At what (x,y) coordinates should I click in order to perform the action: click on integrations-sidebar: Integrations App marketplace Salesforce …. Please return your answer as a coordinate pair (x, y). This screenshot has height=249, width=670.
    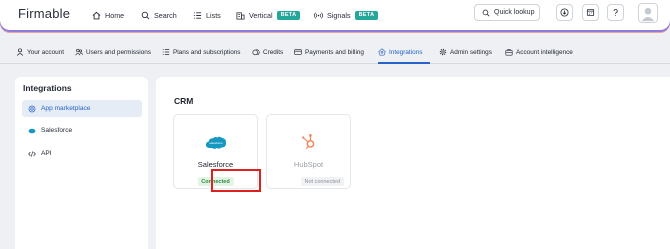
    Looking at the image, I should click on (81, 163).